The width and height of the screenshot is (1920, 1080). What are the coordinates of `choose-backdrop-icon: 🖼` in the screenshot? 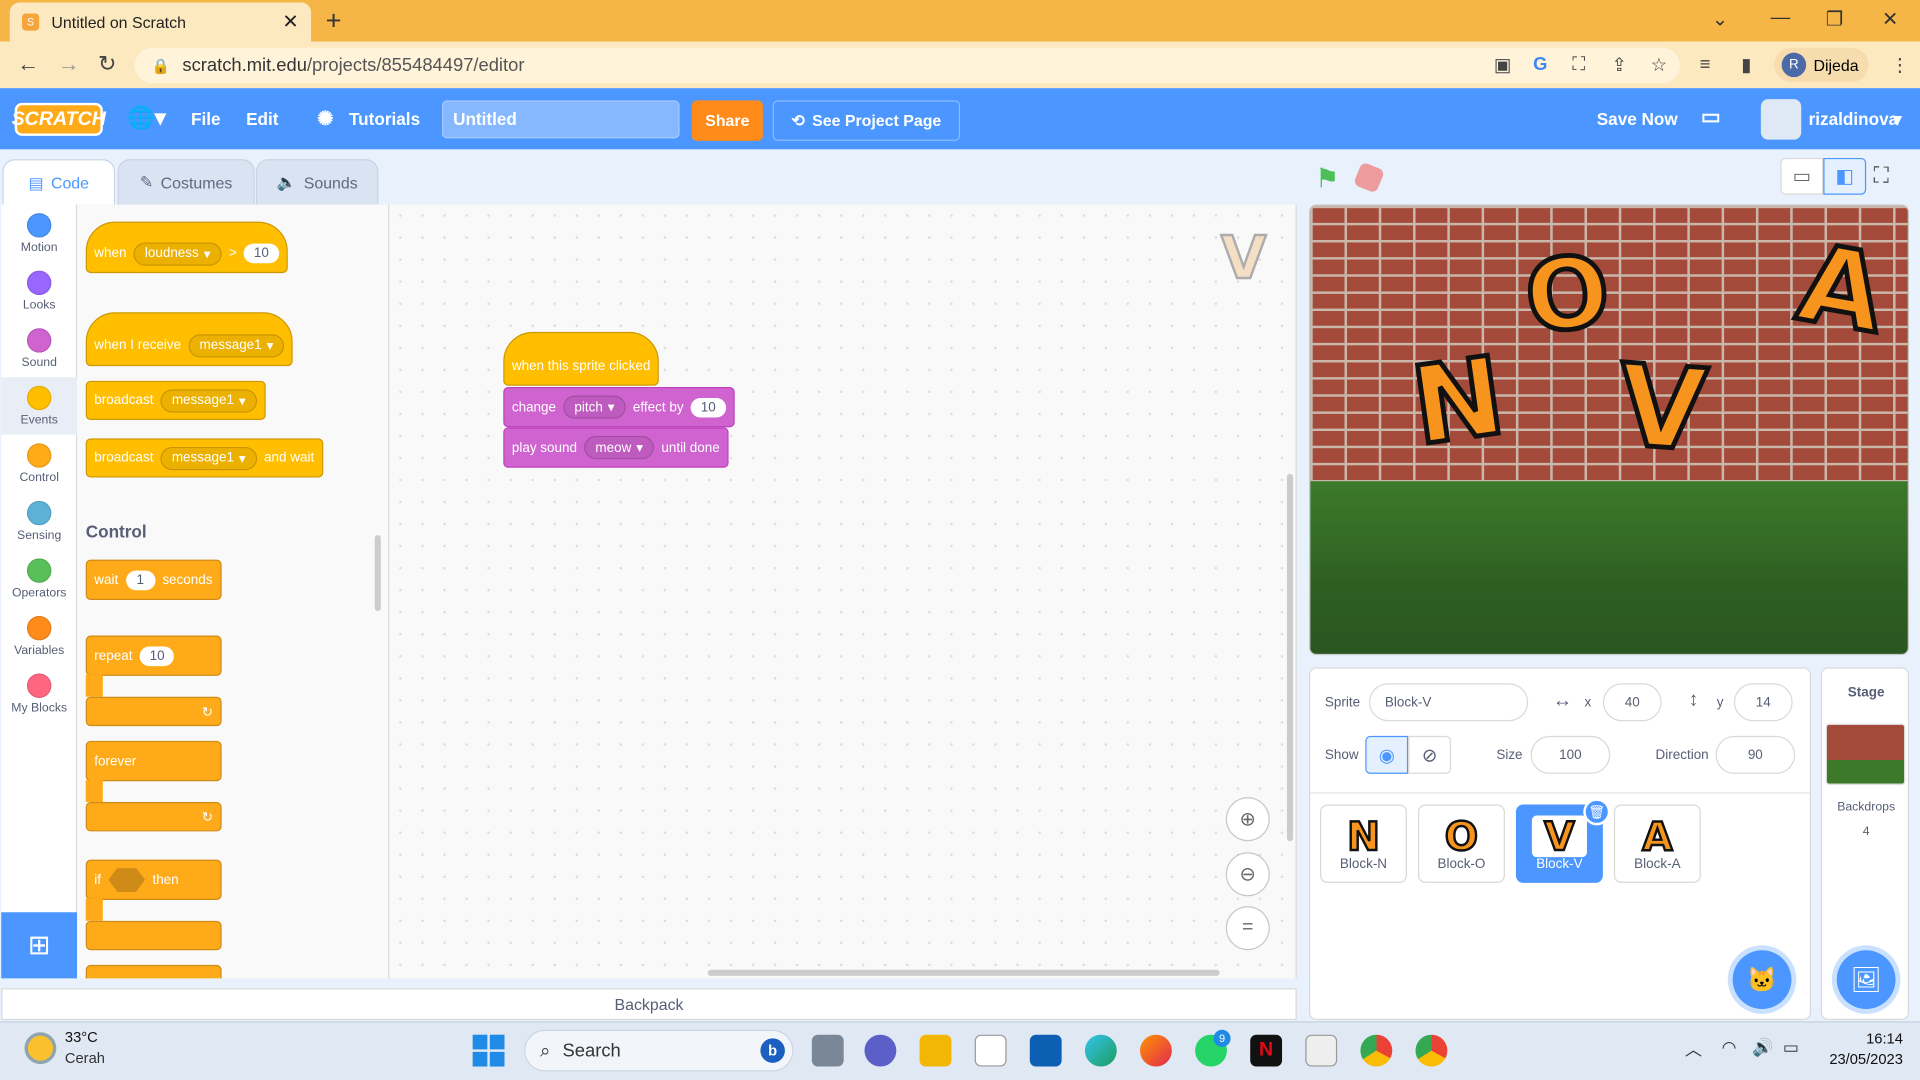 It's located at (1866, 979).